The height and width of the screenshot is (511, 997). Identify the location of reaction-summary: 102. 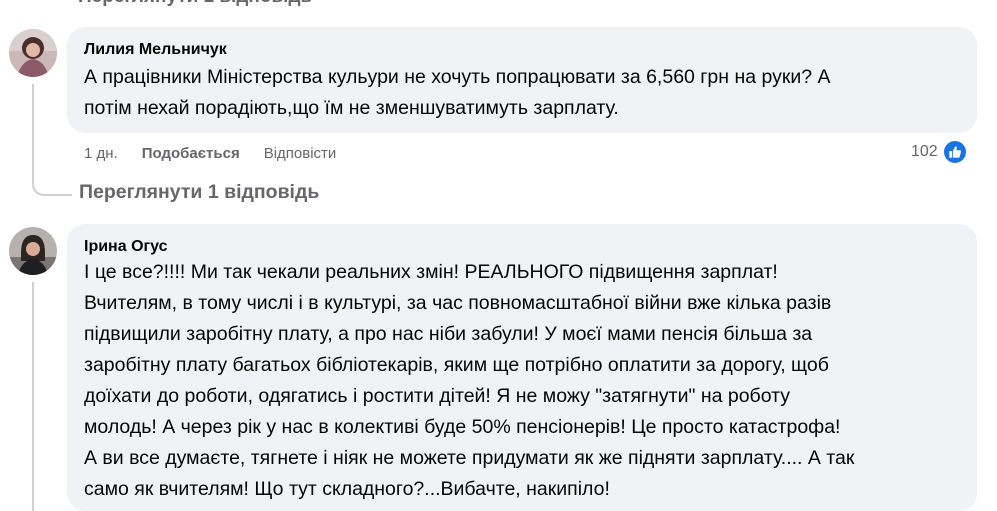
(939, 152).